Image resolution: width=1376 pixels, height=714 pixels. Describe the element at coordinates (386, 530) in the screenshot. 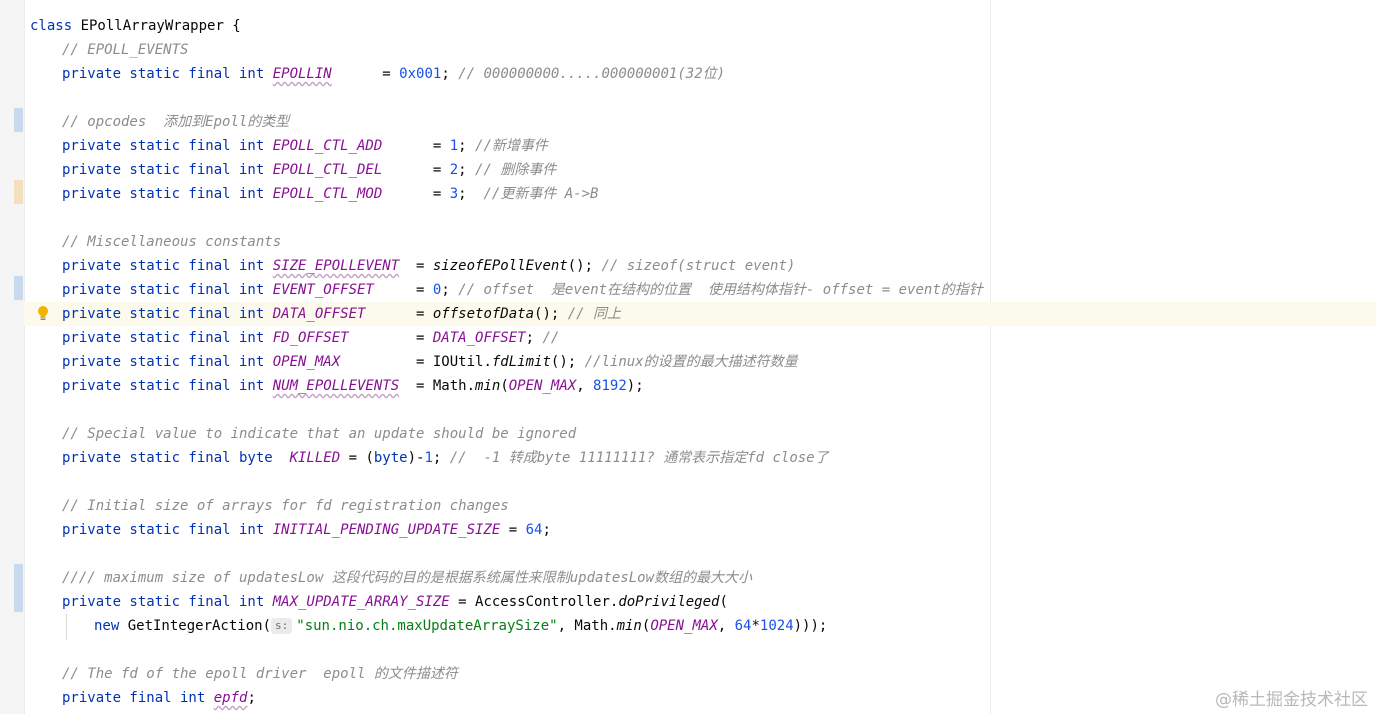

I see `code-token: INITIAL_PENDING_UPDATE_SIZE` at that location.